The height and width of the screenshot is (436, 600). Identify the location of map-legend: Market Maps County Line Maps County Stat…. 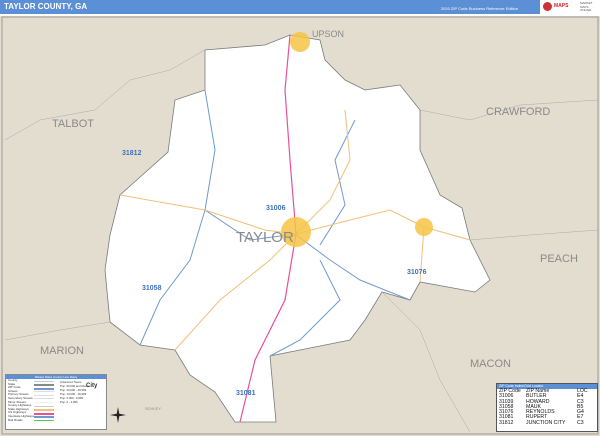
(56, 402).